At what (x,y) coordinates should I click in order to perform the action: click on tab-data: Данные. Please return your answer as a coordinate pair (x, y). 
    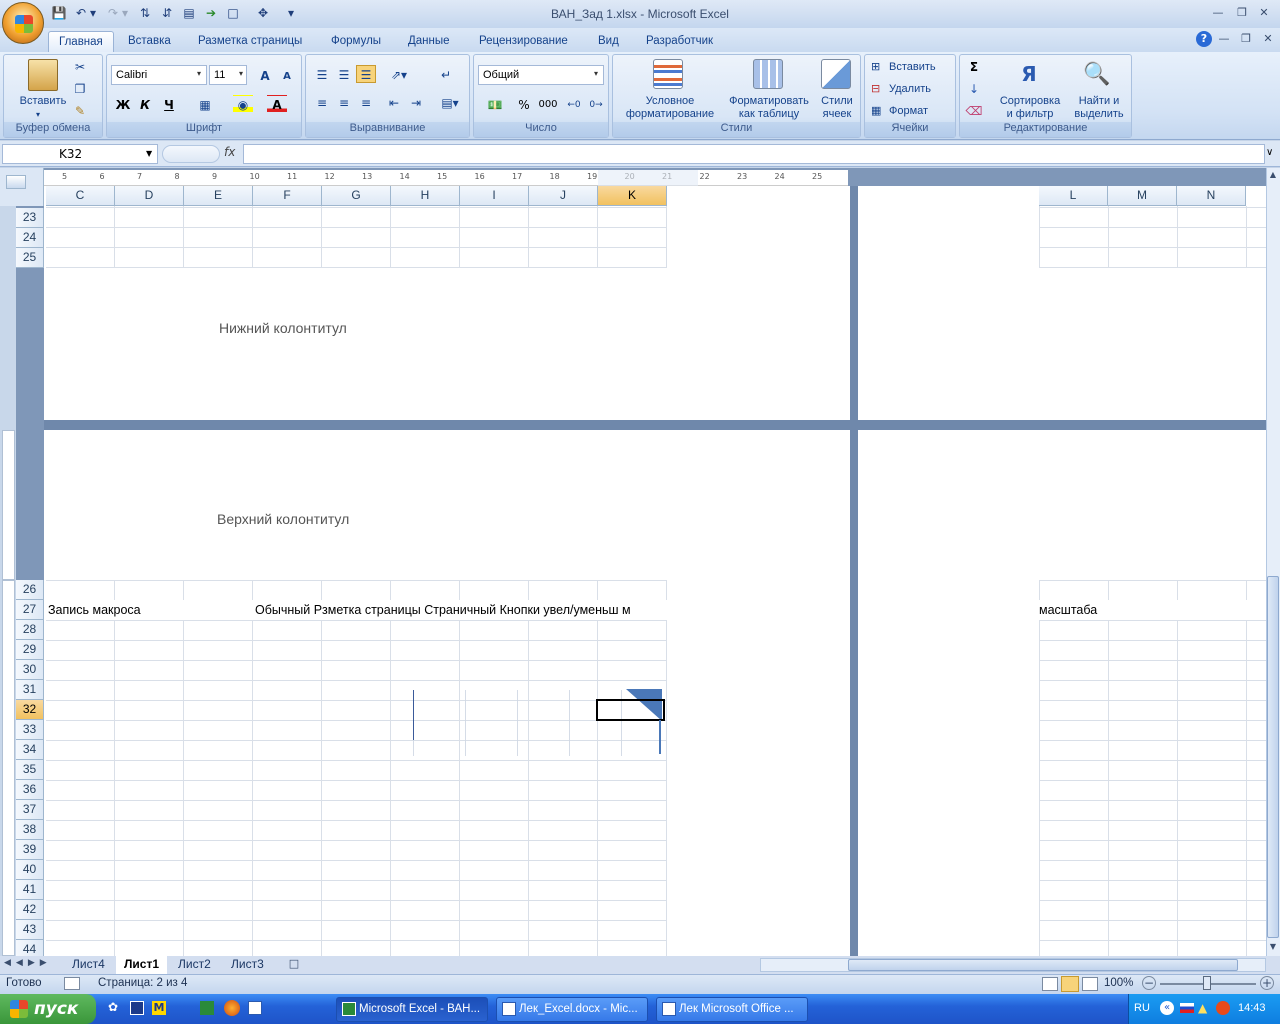
    Looking at the image, I should click on (429, 41).